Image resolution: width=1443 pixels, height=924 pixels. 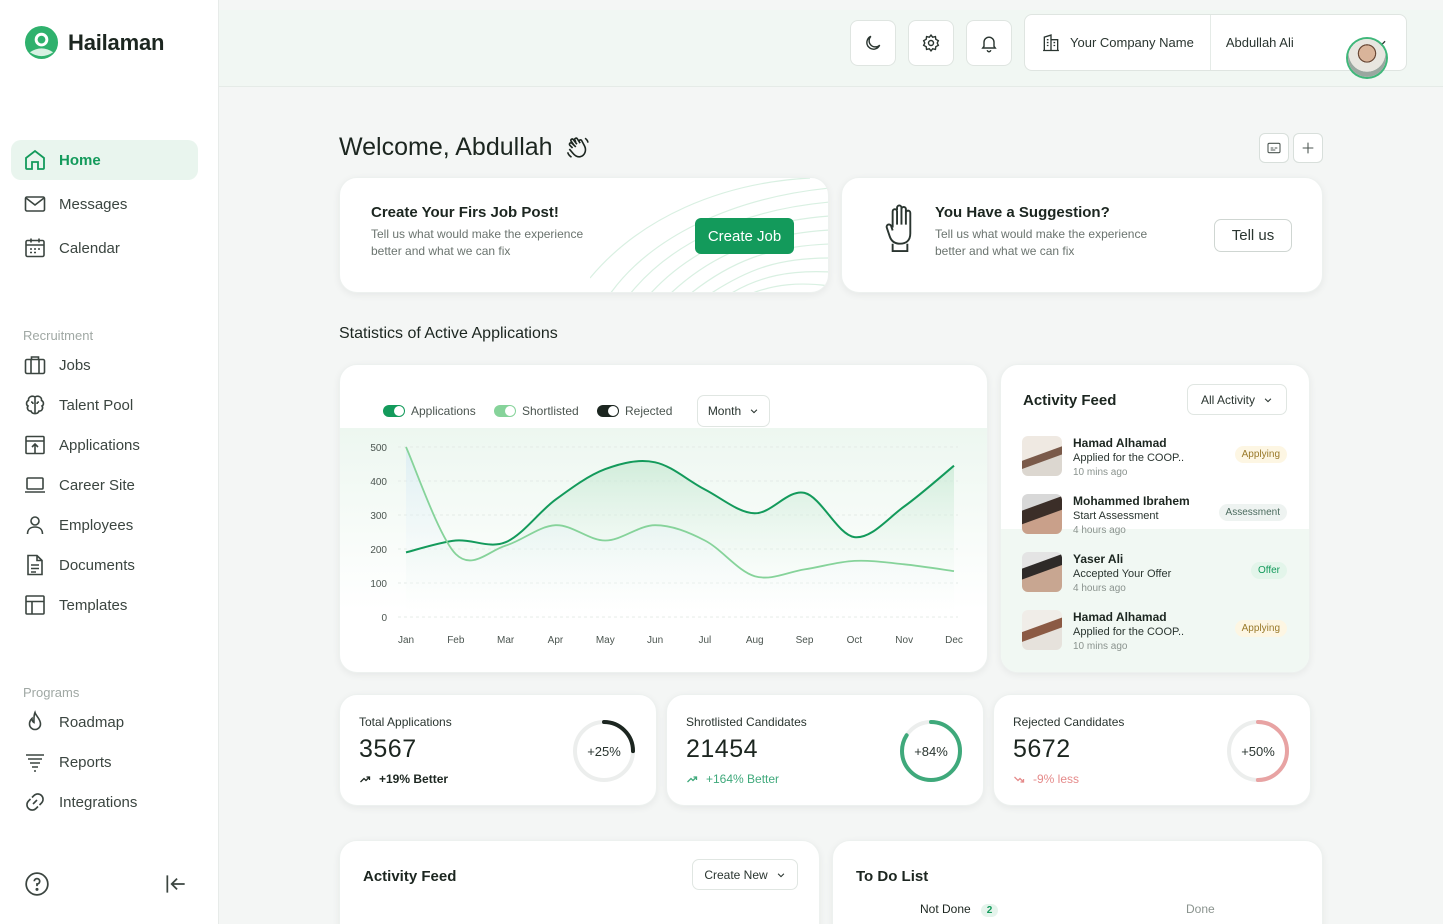 What do you see at coordinates (1259, 42) in the screenshot?
I see `user-name: Abdullah Ali` at bounding box center [1259, 42].